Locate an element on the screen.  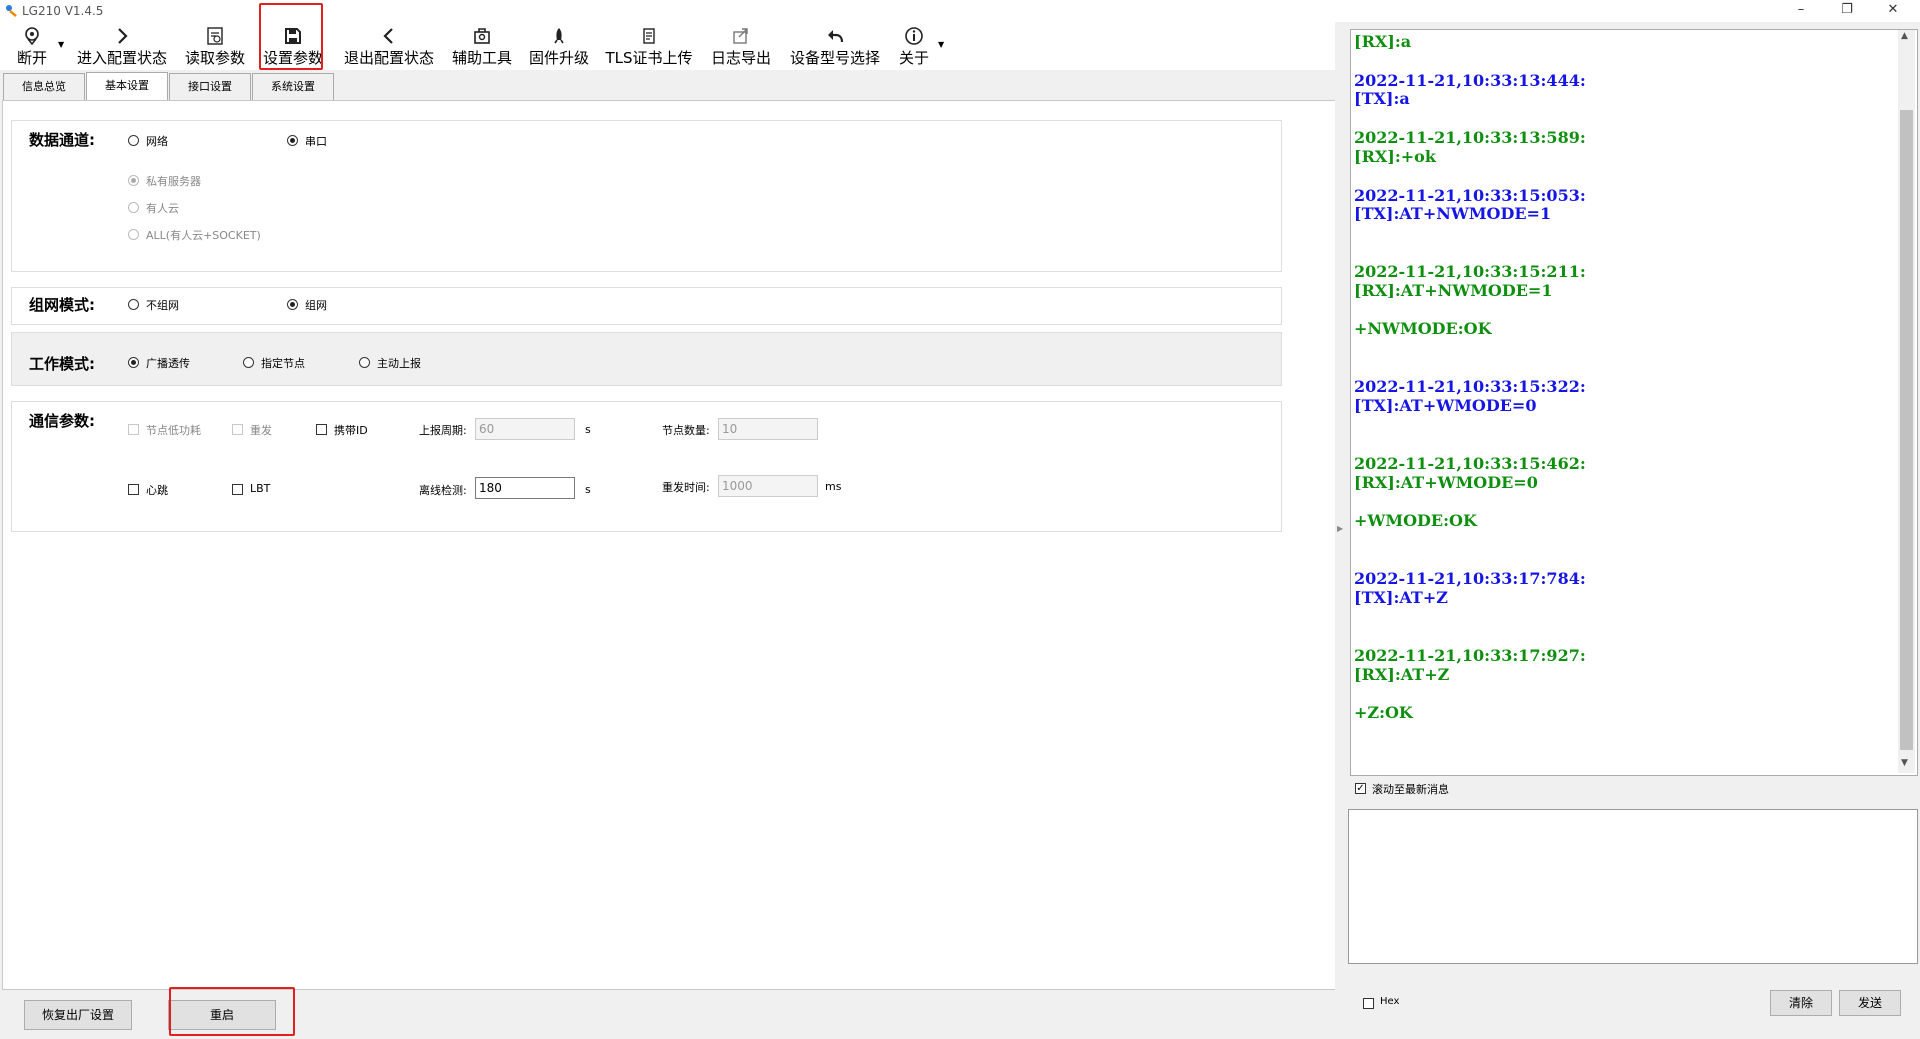
hex-checkbox is located at coordinates (1368, 1003).